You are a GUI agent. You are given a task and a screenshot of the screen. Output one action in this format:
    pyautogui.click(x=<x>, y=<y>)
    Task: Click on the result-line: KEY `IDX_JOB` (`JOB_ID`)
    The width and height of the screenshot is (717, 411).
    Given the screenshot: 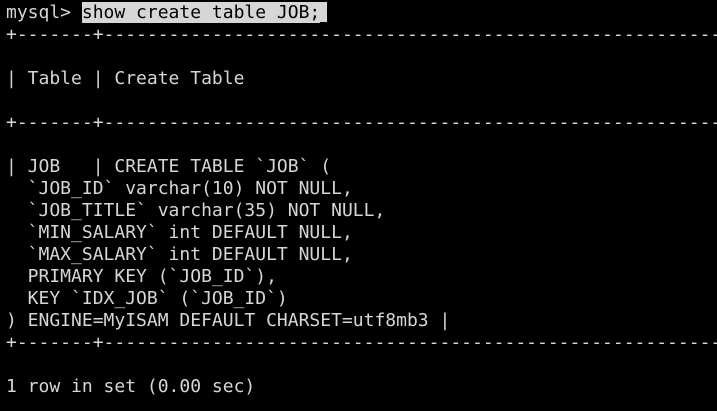 What is the action you would take?
    pyautogui.click(x=147, y=298)
    